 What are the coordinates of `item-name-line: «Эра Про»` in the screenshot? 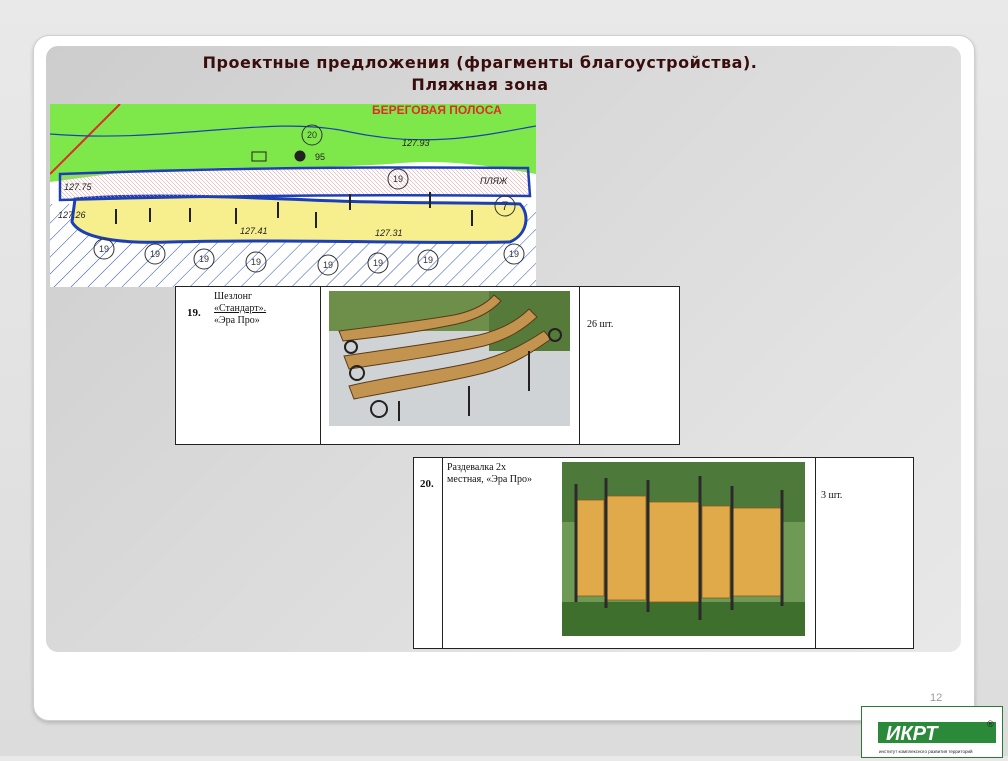 It's located at (237, 320).